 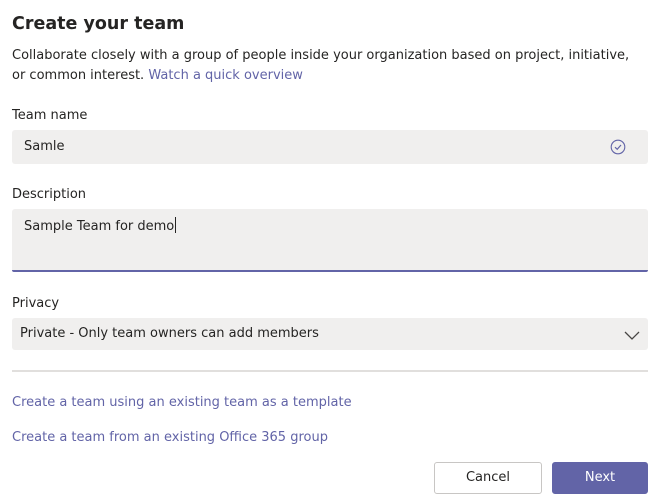 I want to click on cancel-button: Cancel, so click(x=488, y=478).